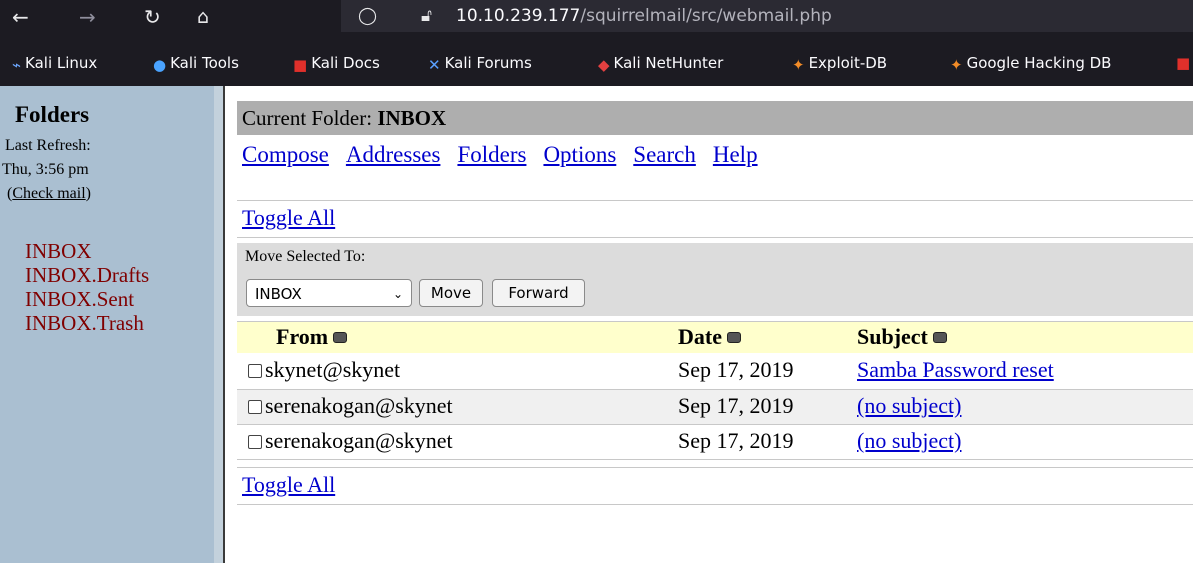 Image resolution: width=1193 pixels, height=563 pixels. Describe the element at coordinates (79, 299) in the screenshot. I see `folder-inbox-sent: INBOX.Sent` at that location.